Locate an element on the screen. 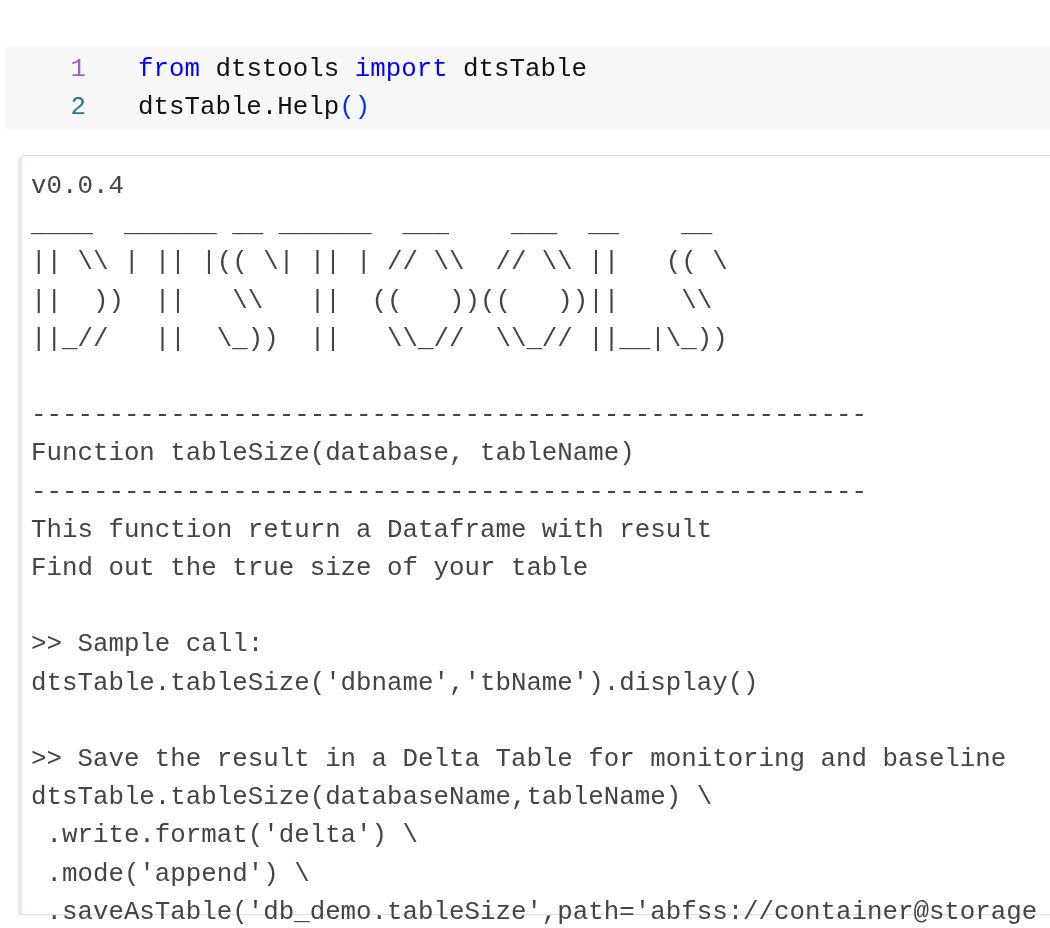  output-text: dtsTable.tableSize(databaseName,tableName) \ is located at coordinates (372, 798).